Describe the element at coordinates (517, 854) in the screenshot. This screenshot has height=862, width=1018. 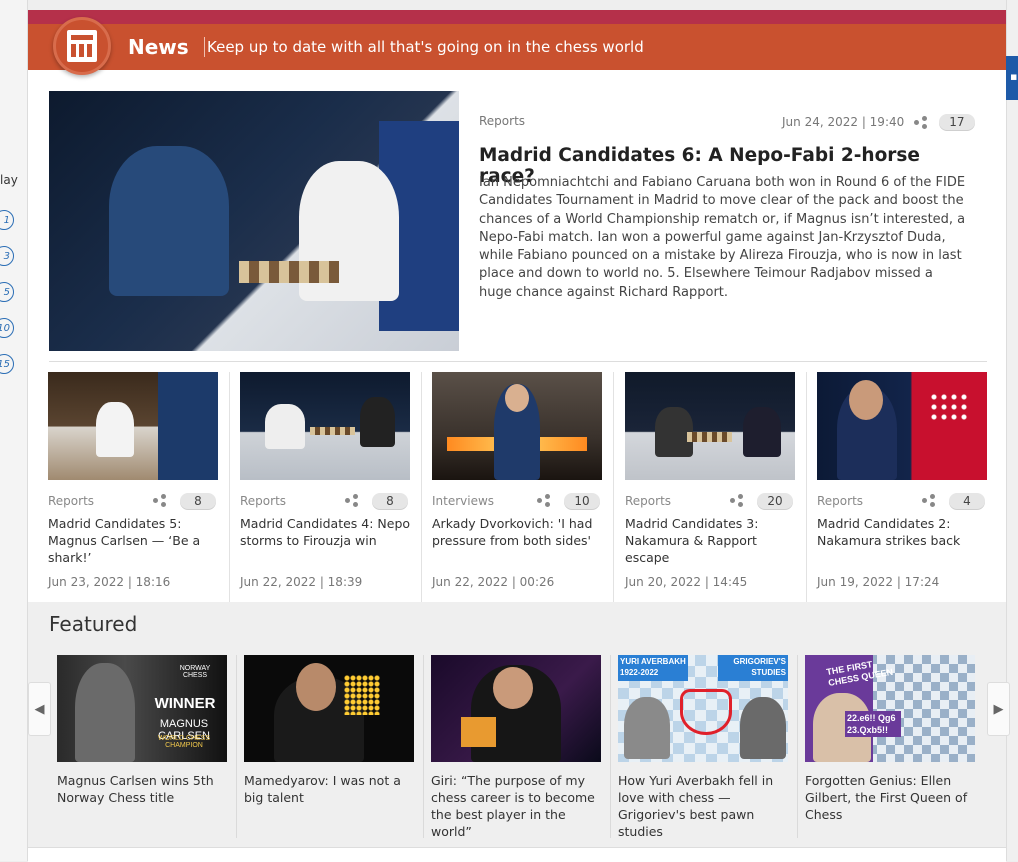
I see `page-bottom` at that location.